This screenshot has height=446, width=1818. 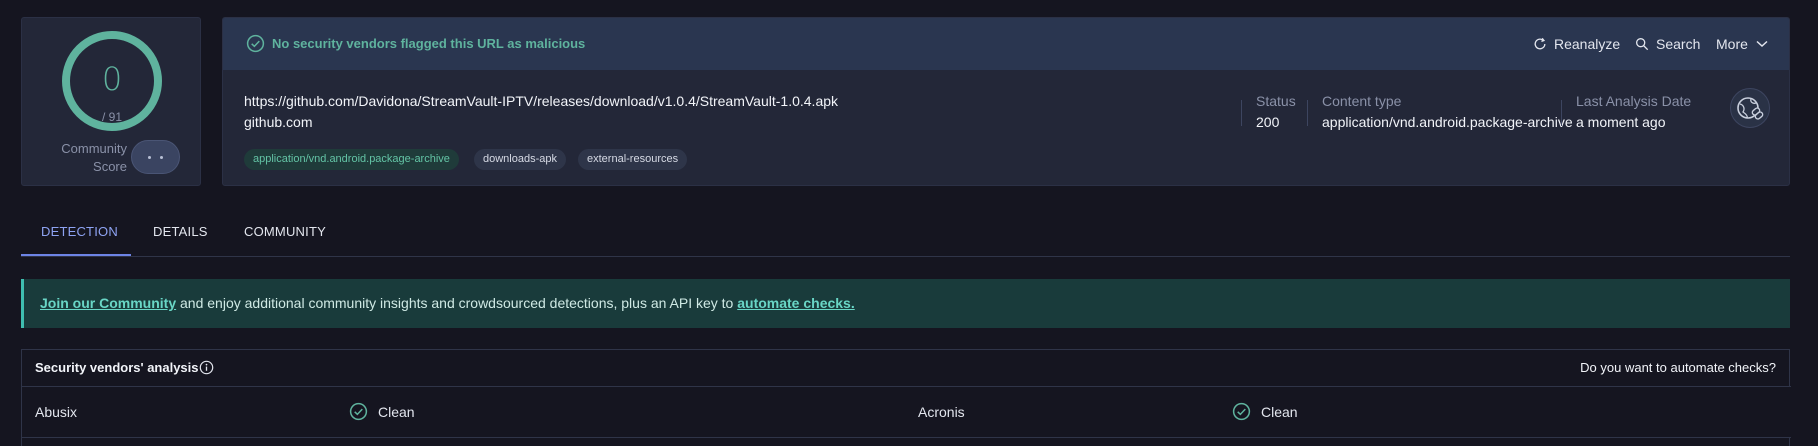 What do you see at coordinates (1587, 44) in the screenshot?
I see `reanalyze-label: Reanalyze` at bounding box center [1587, 44].